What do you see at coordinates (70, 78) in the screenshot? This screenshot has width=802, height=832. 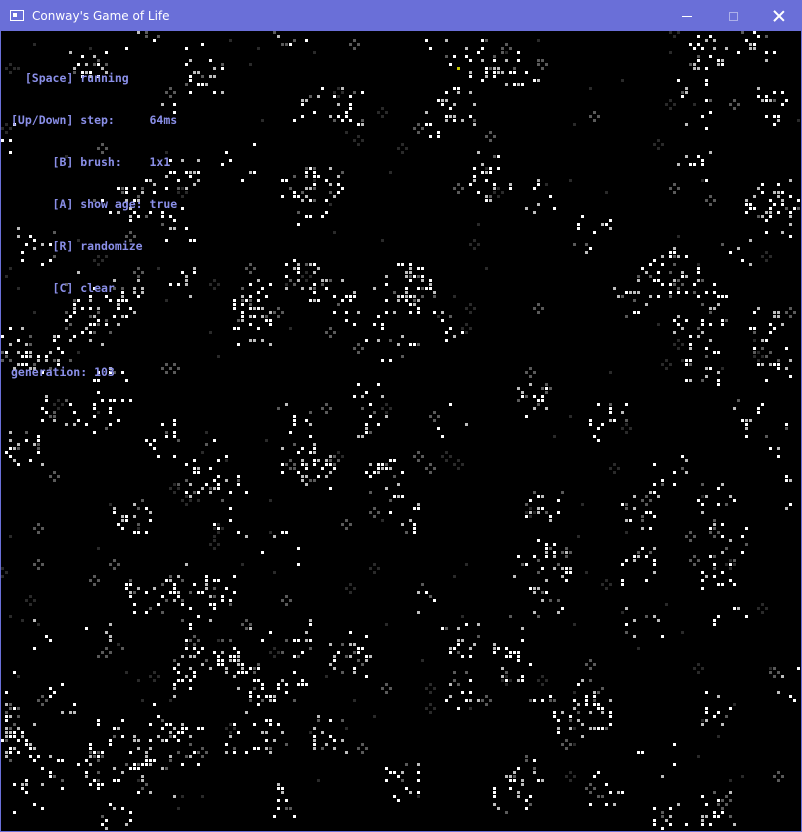 I see `hud-line-space: [Space] running` at bounding box center [70, 78].